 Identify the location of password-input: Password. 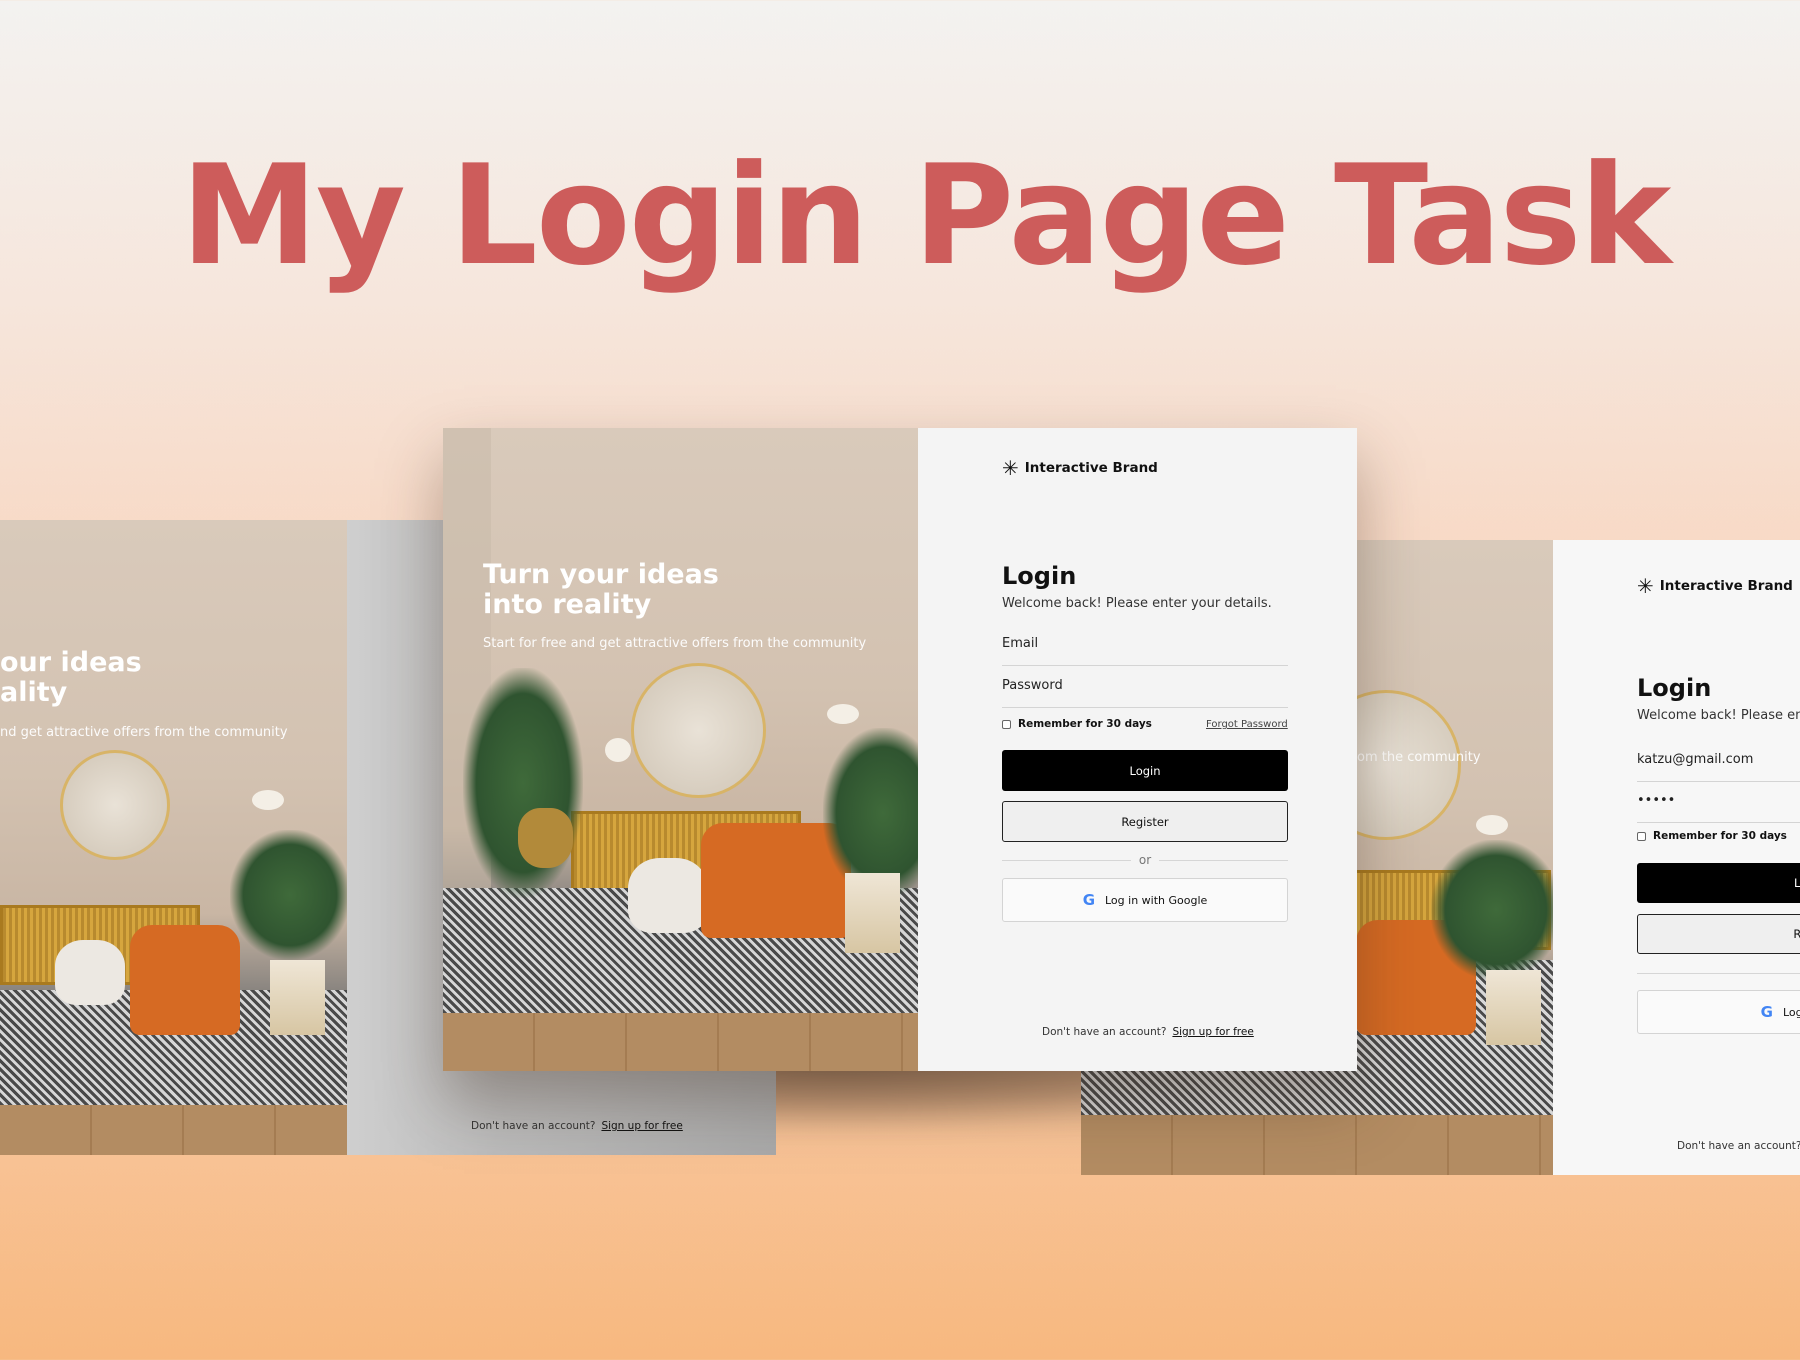
(1145, 693).